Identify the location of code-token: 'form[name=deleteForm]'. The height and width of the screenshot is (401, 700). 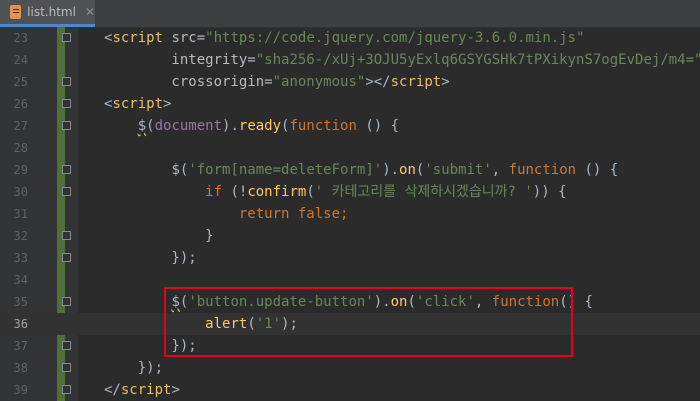
(285, 170).